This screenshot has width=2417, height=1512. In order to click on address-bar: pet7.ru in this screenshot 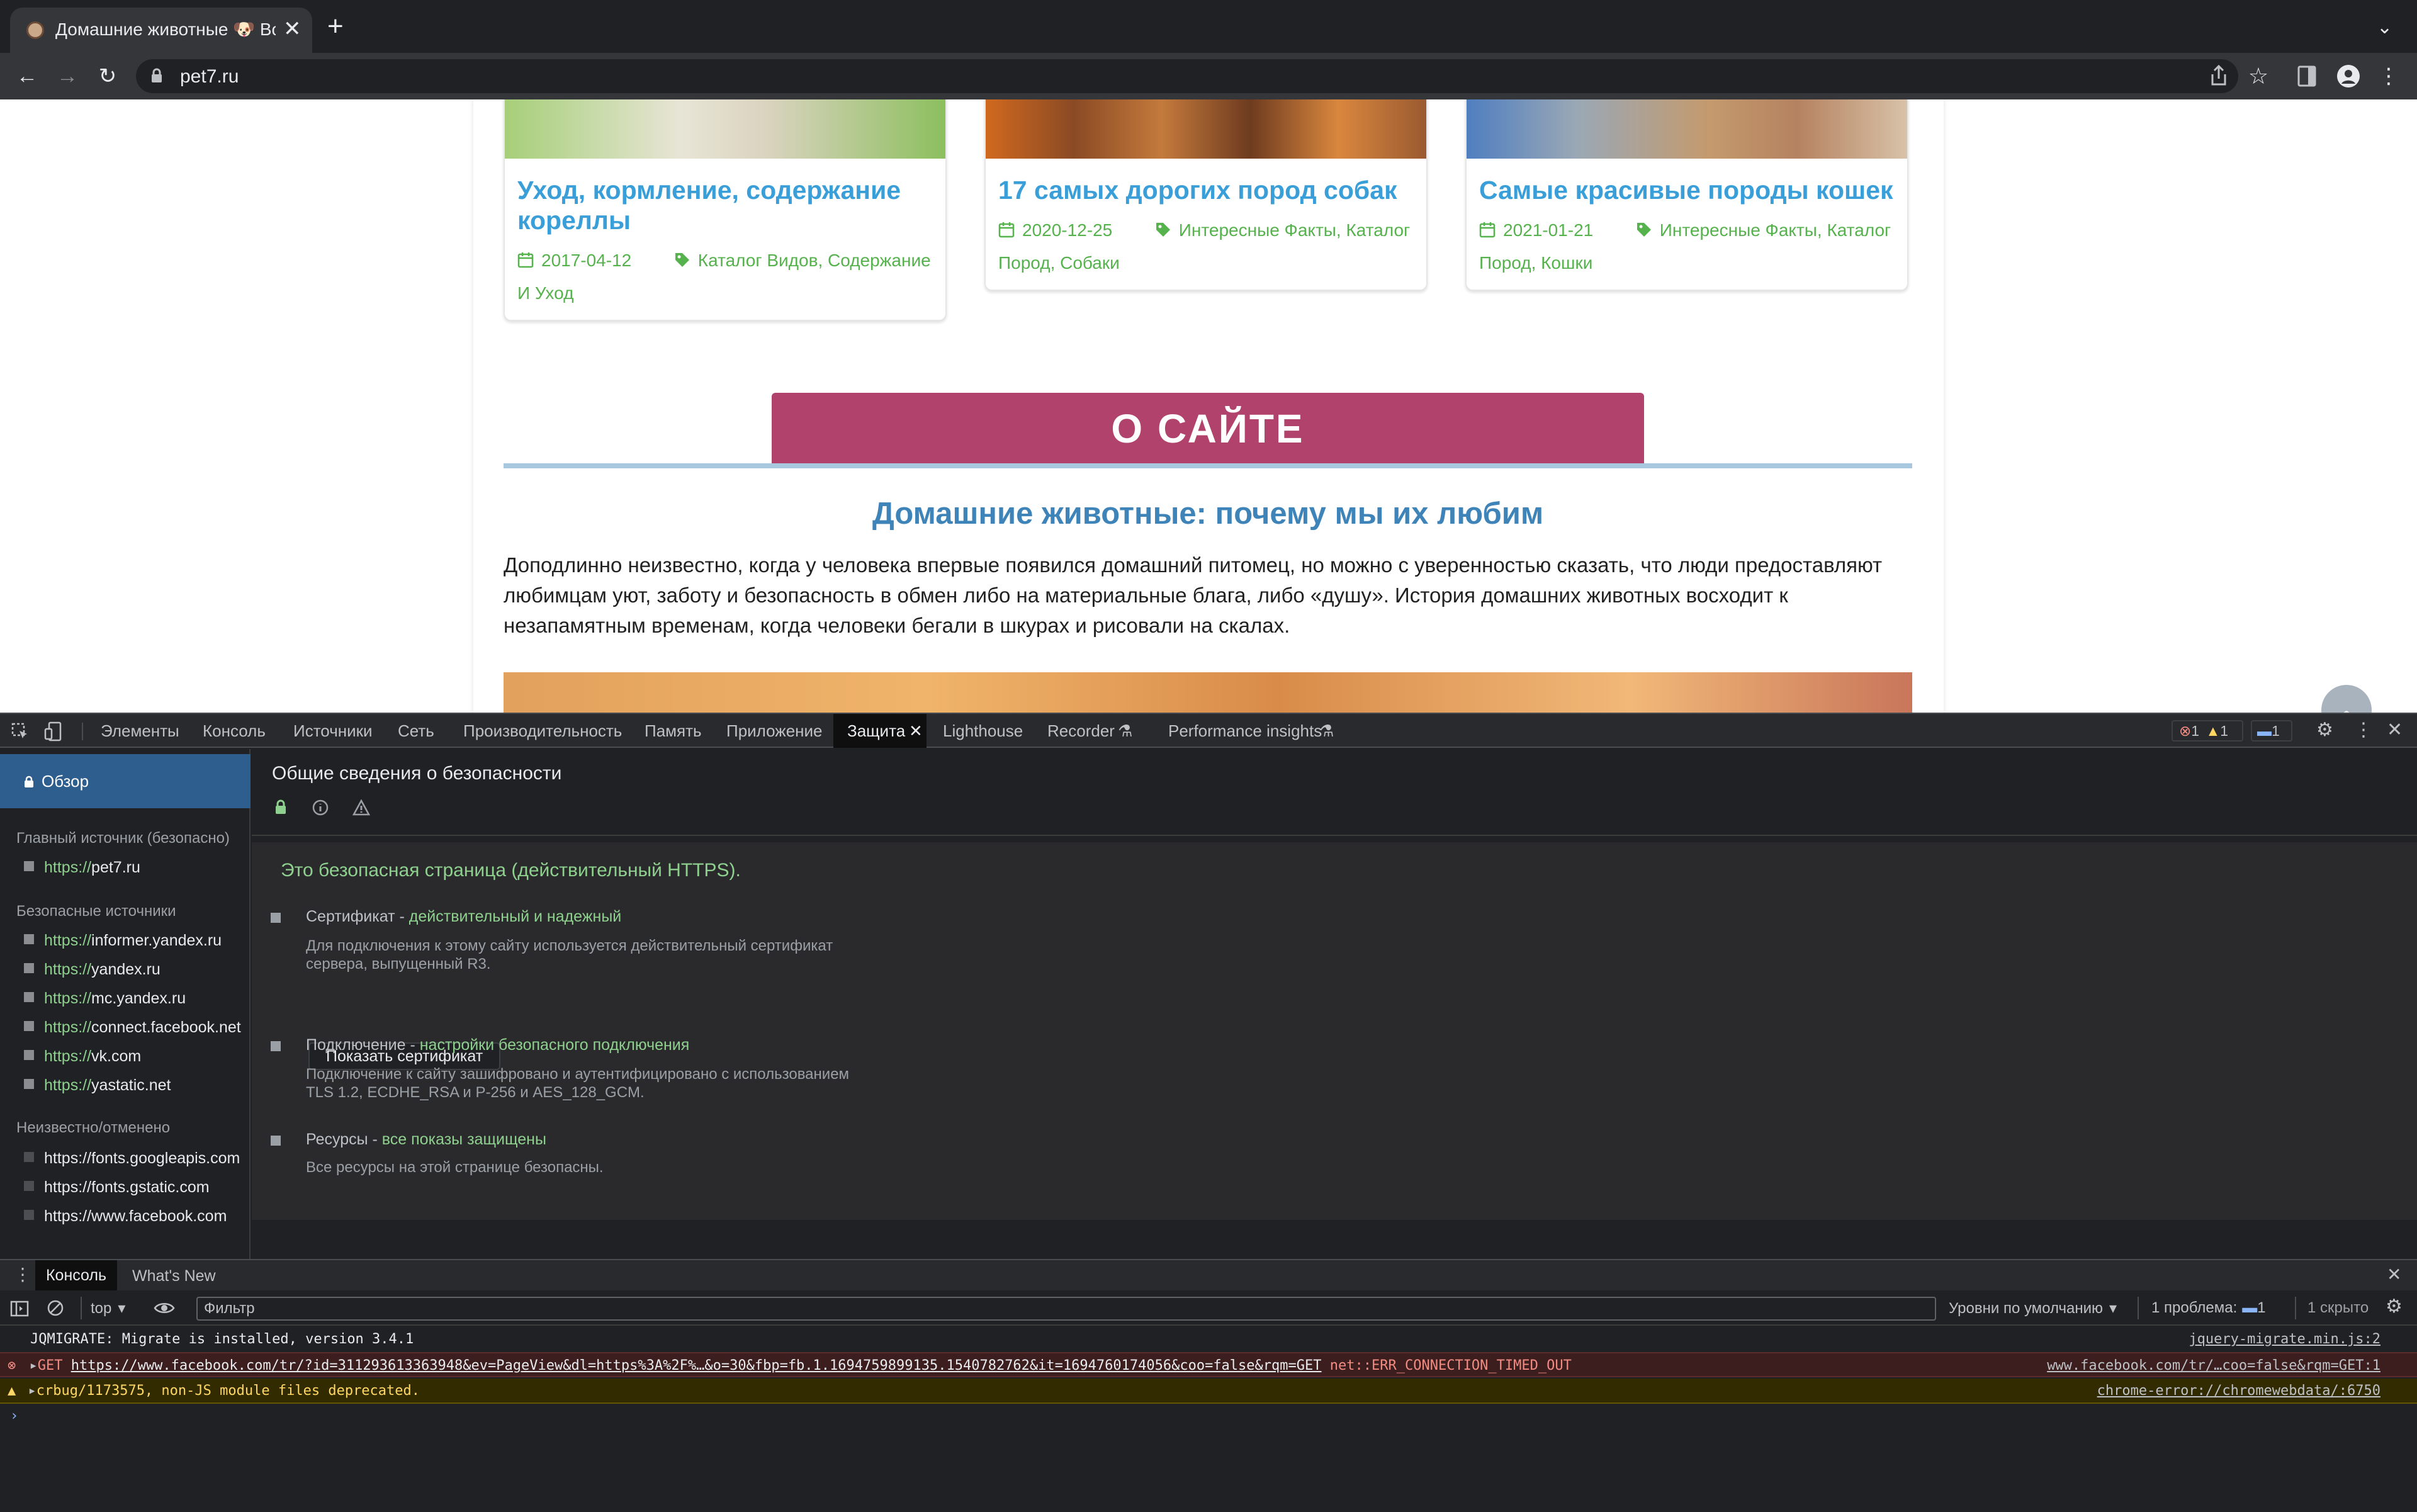, I will do `click(1187, 76)`.